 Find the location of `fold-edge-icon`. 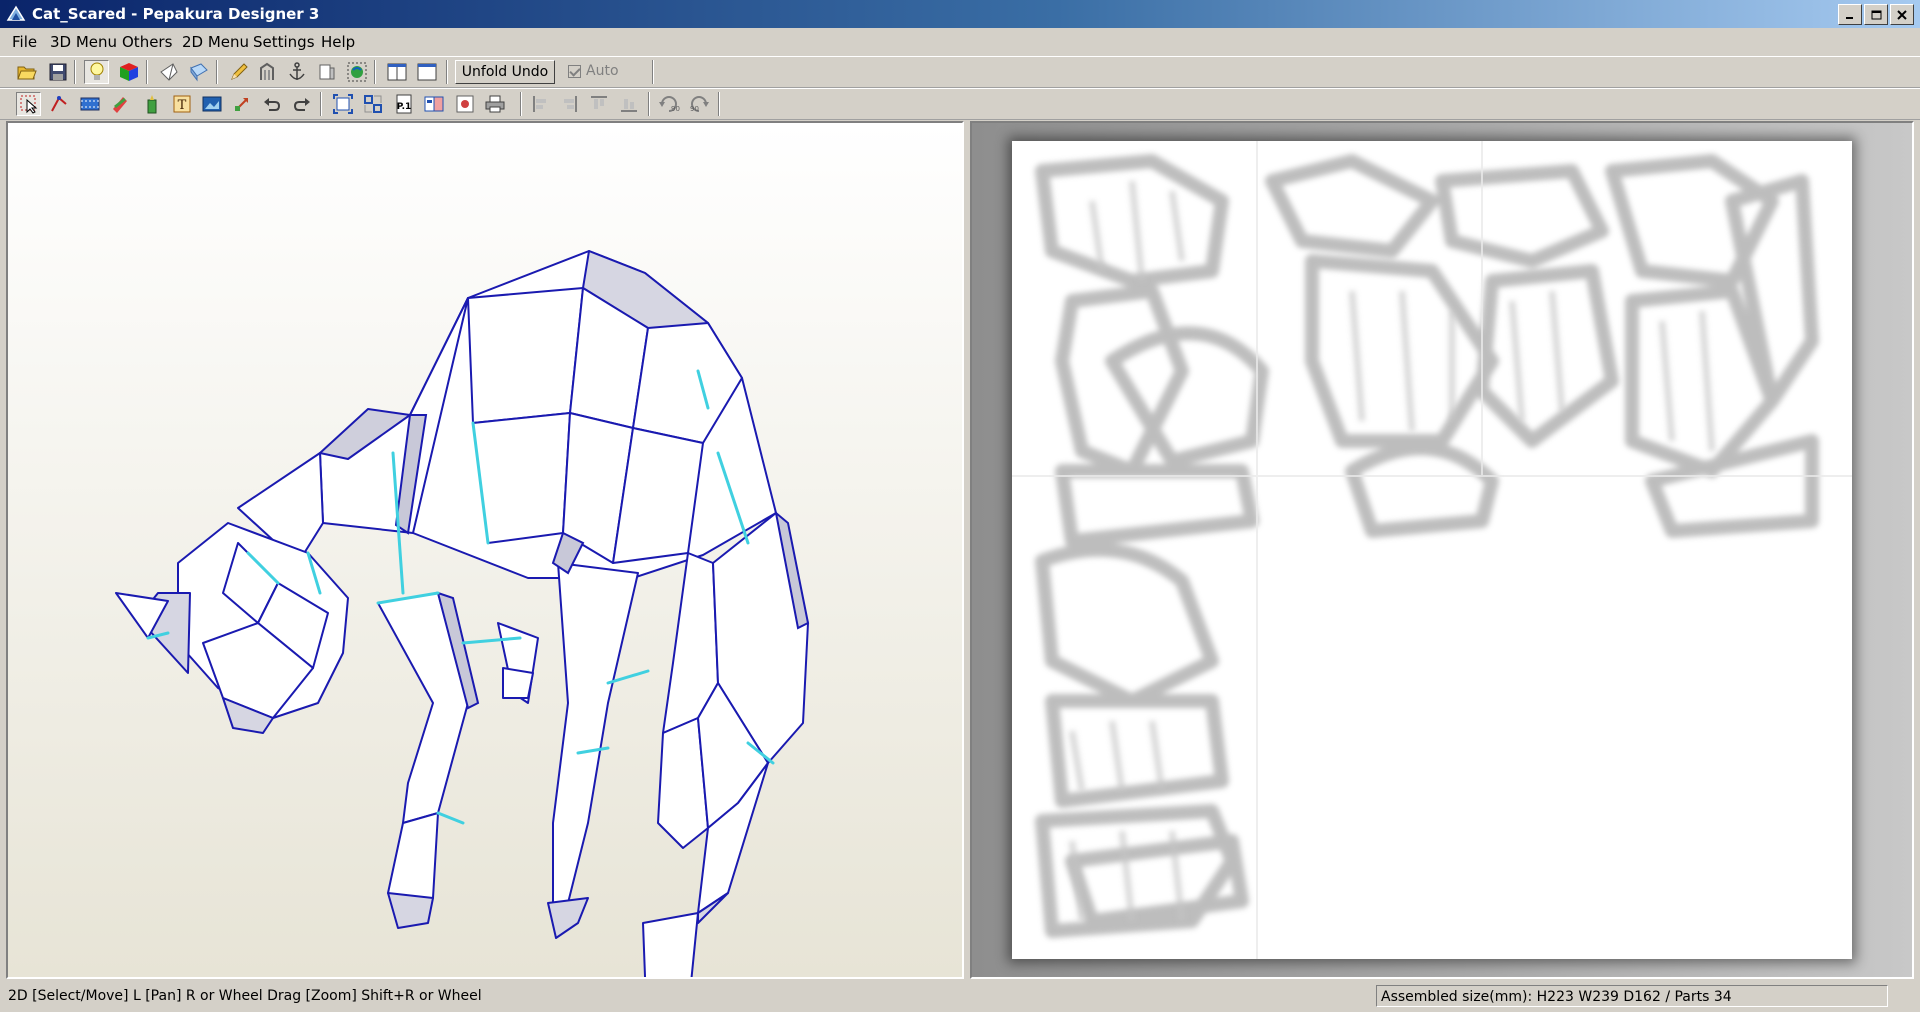

fold-edge-icon is located at coordinates (168, 72).